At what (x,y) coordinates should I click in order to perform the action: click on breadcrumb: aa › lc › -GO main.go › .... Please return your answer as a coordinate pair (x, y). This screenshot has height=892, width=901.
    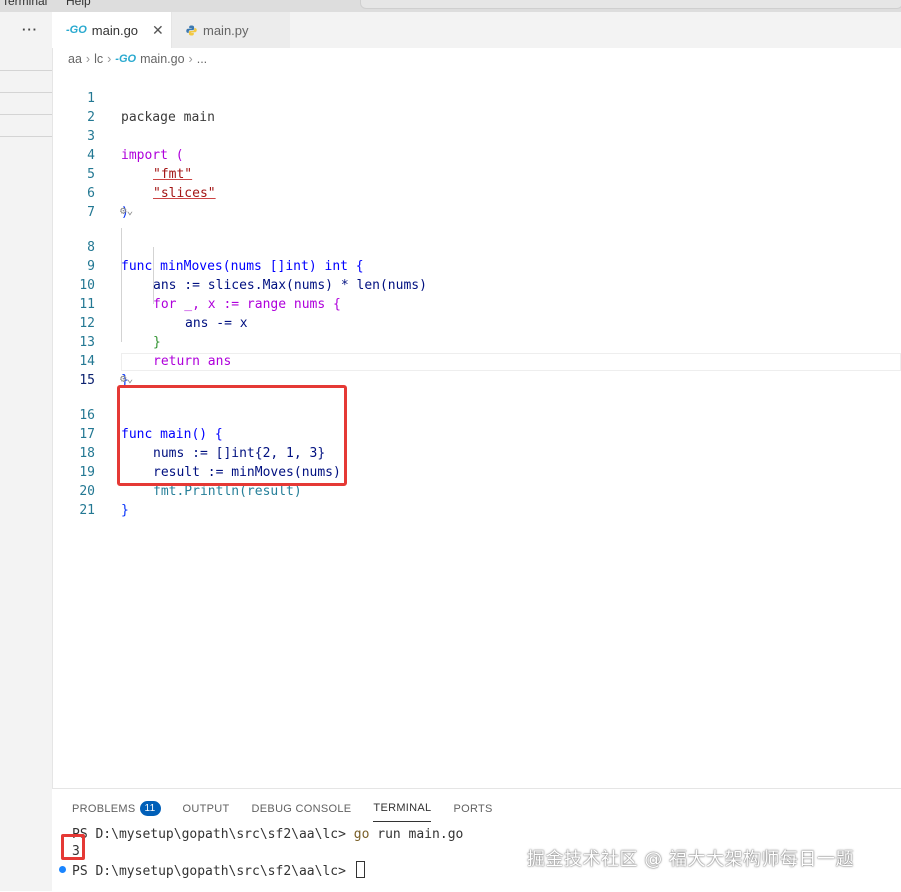
    Looking at the image, I should click on (137, 59).